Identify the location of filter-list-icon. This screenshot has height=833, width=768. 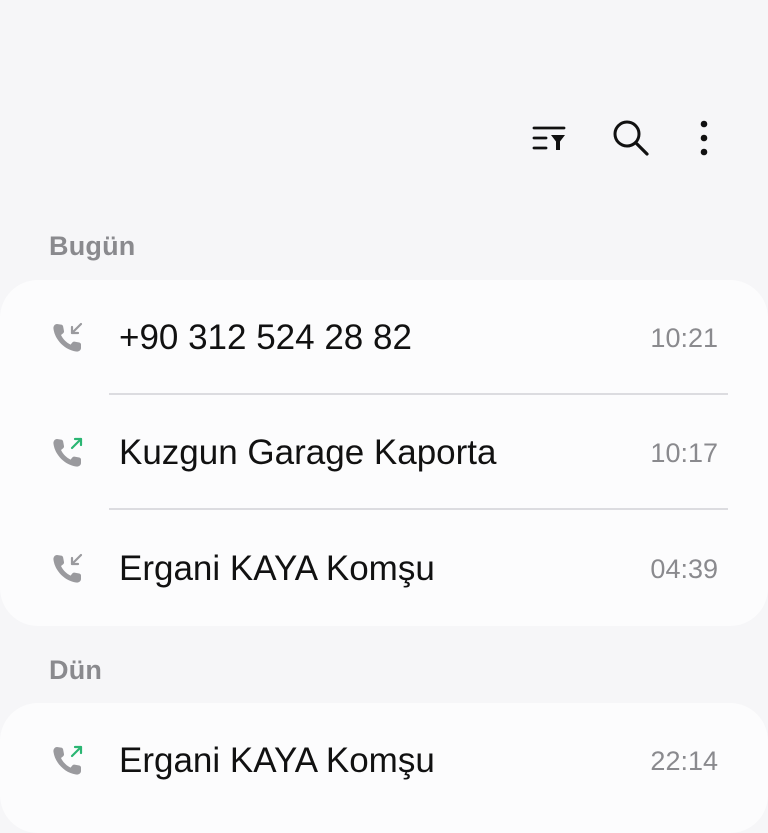
(550, 138).